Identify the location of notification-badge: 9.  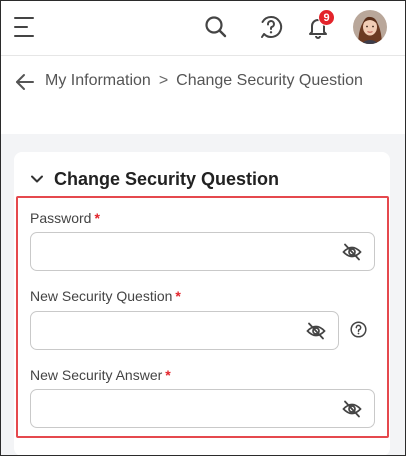
(326, 17).